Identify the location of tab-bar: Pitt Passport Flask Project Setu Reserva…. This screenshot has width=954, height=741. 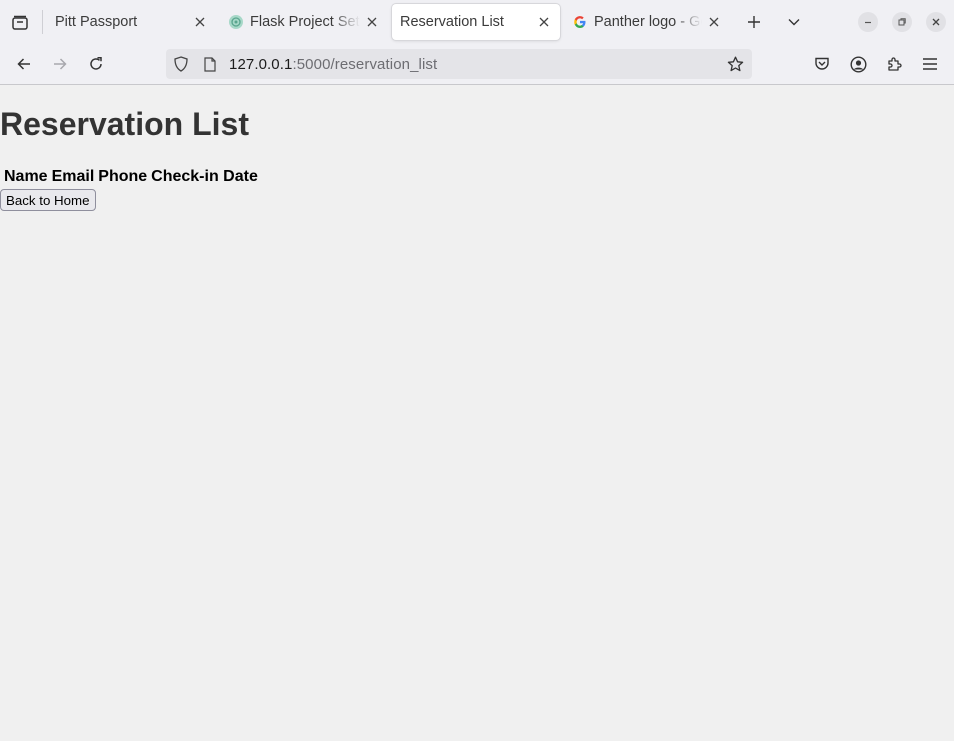
(477, 22).